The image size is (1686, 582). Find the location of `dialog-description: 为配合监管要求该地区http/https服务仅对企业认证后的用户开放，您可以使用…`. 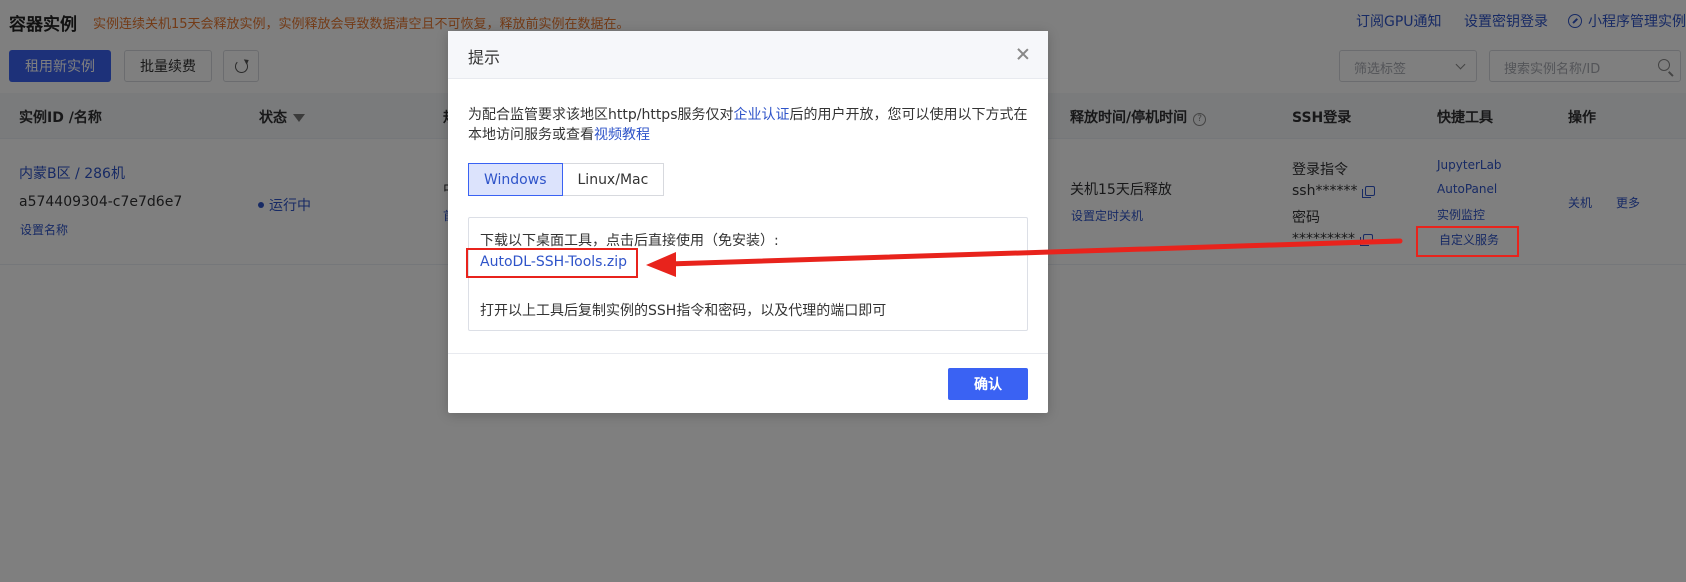

dialog-description: 为配合监管要求该地区http/https服务仅对企业认证后的用户开放，您可以使用… is located at coordinates (750, 125).